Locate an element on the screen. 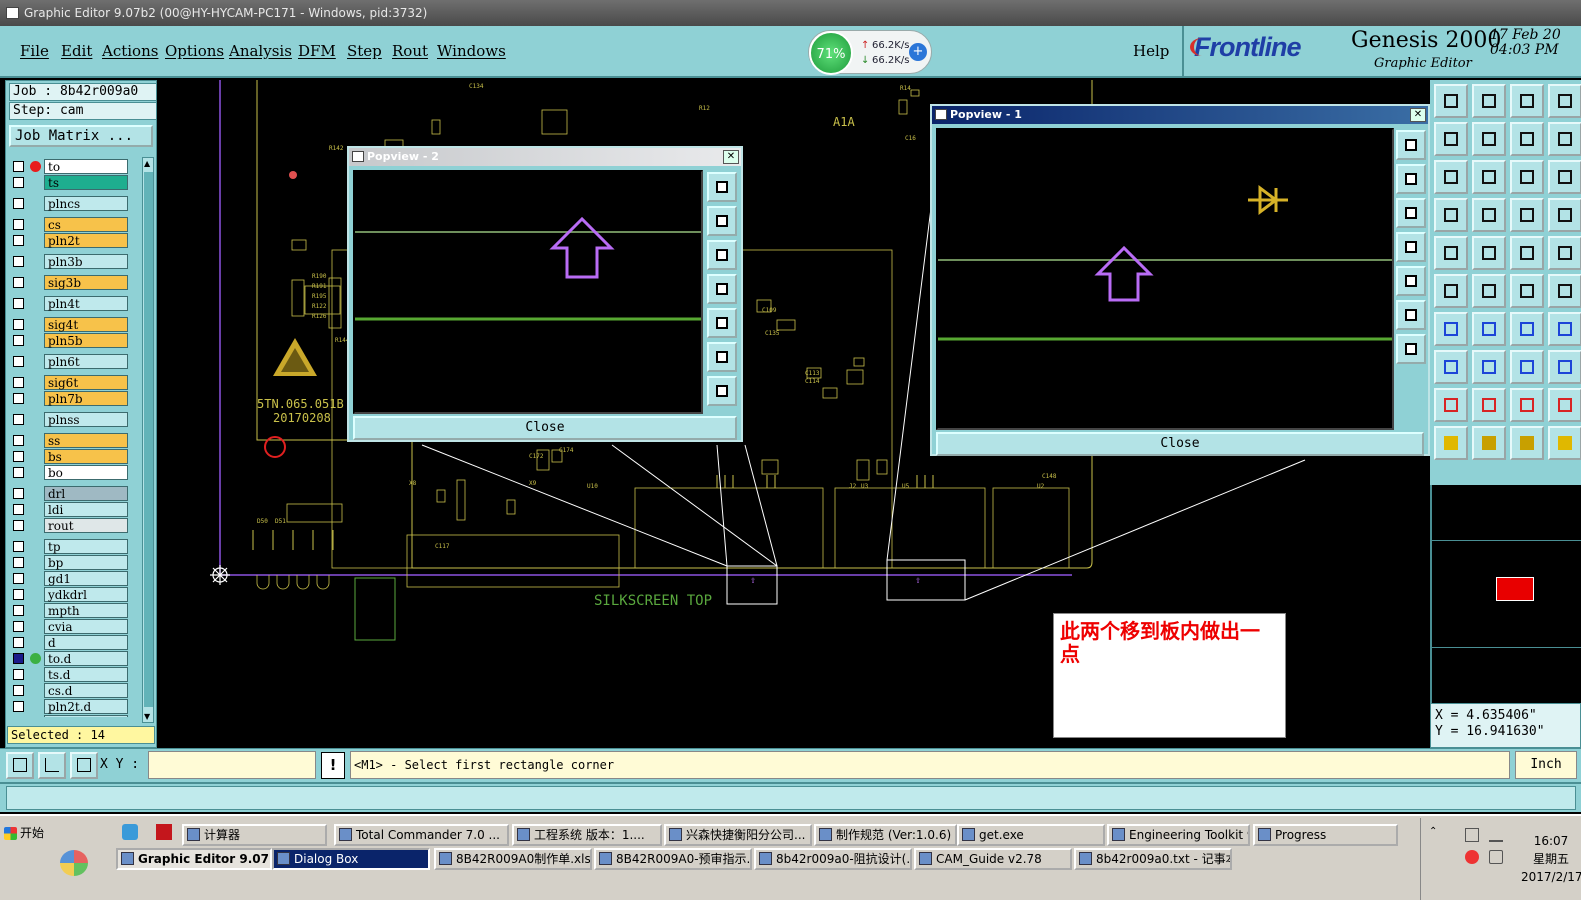 The image size is (1581, 900). layer-row: ts.d is located at coordinates (71, 674).